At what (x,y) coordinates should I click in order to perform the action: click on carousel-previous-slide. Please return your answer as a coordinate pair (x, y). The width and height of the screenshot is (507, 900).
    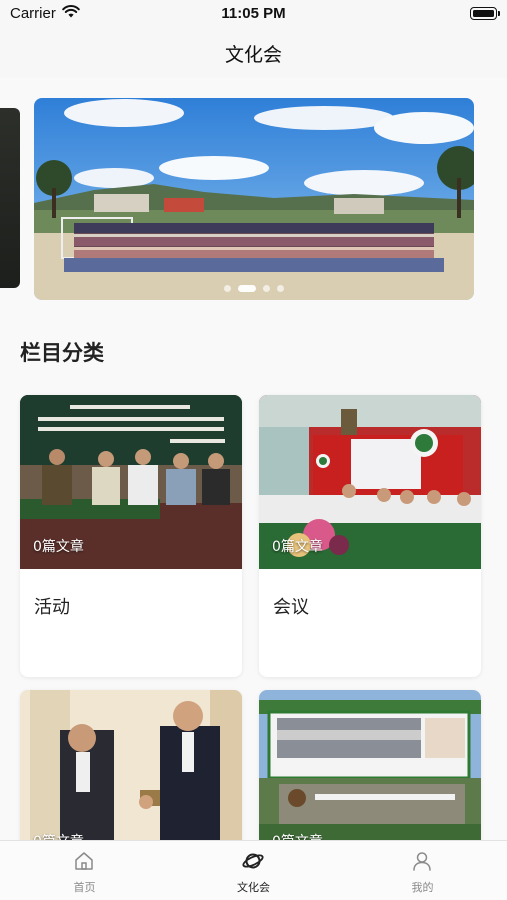
    Looking at the image, I should click on (10, 198).